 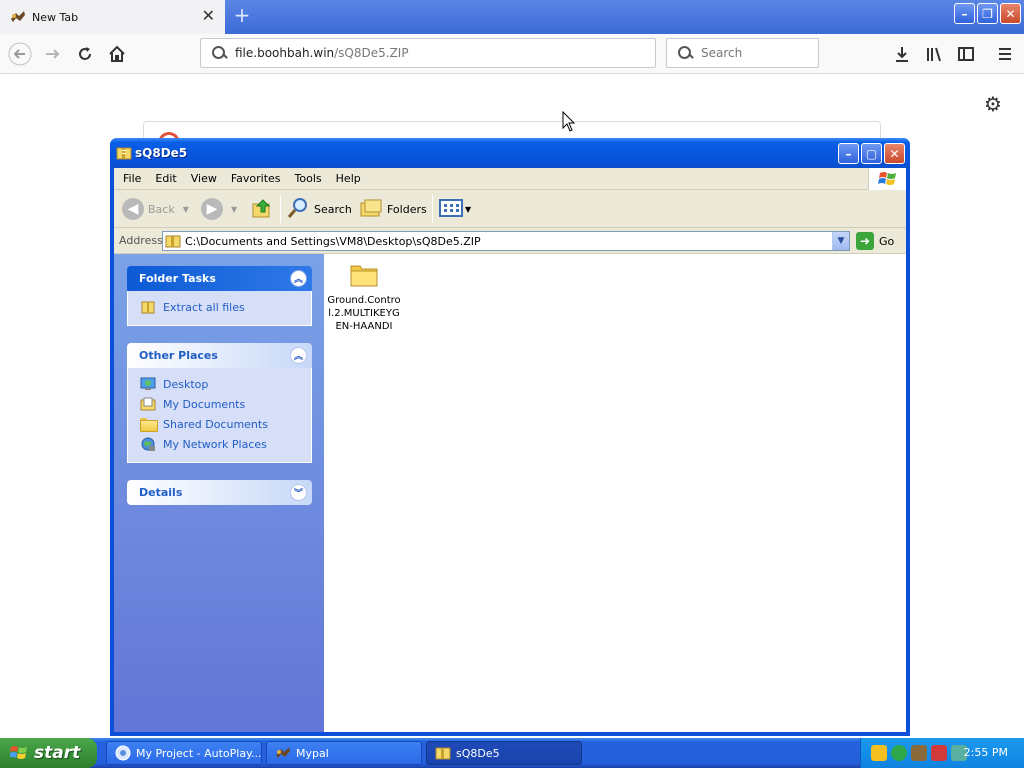 I want to click on back-button: ◀ Back ▼, so click(x=155, y=209).